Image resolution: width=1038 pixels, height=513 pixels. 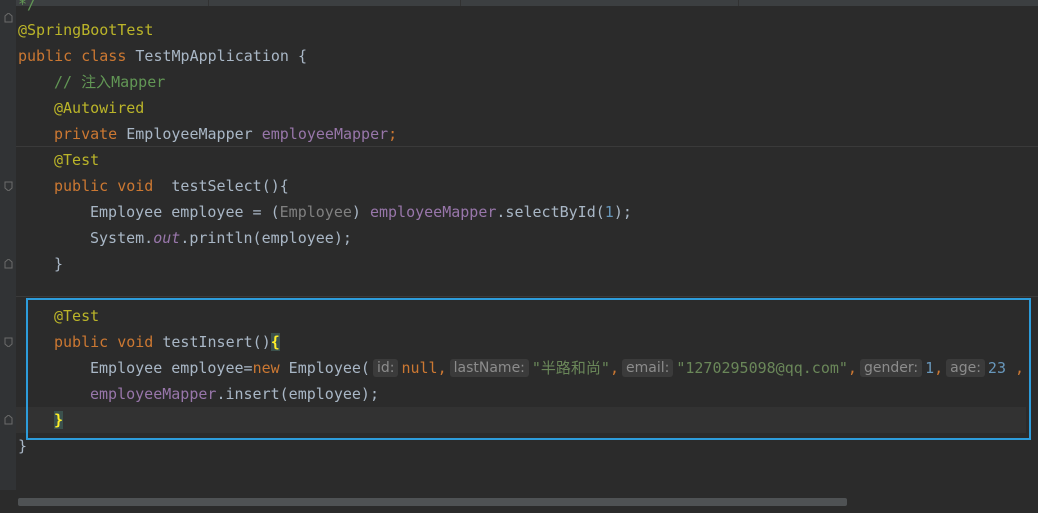 I want to click on keyword: private, so click(x=90, y=134).